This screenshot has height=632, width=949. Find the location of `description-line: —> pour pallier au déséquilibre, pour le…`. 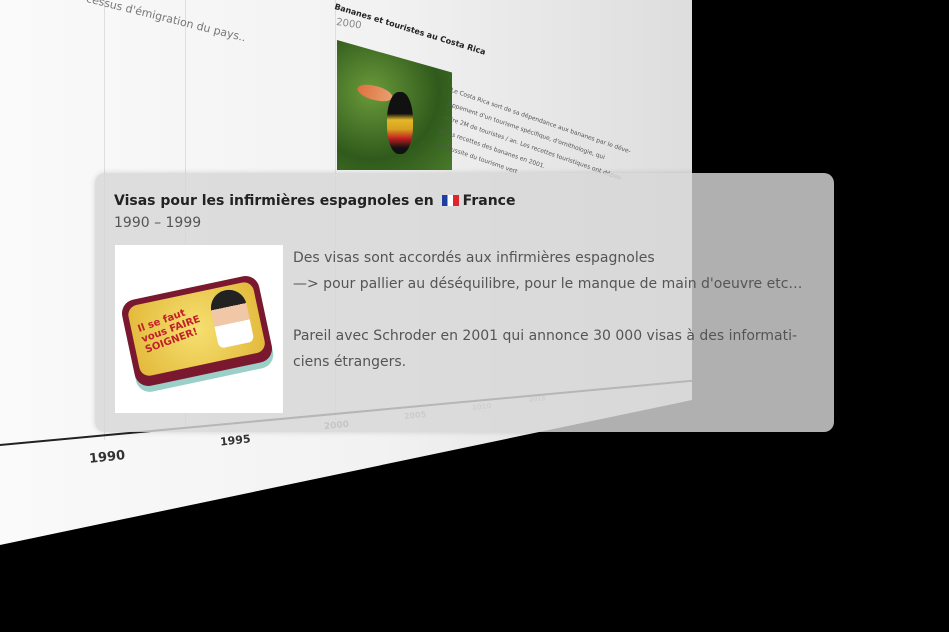

description-line: —> pour pallier au déséquilibre, pour le… is located at coordinates (548, 284).